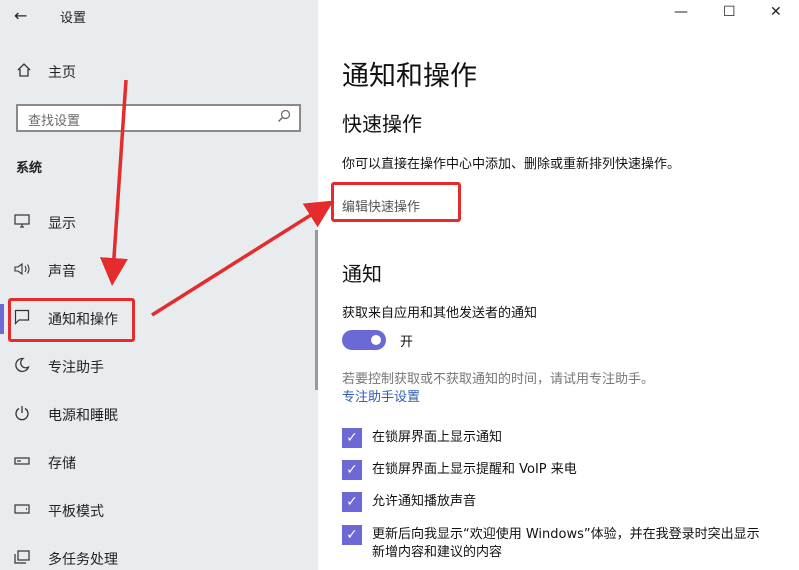 This screenshot has height=570, width=799. What do you see at coordinates (76, 512) in the screenshot?
I see `sidebar-item-label: 平板模式` at bounding box center [76, 512].